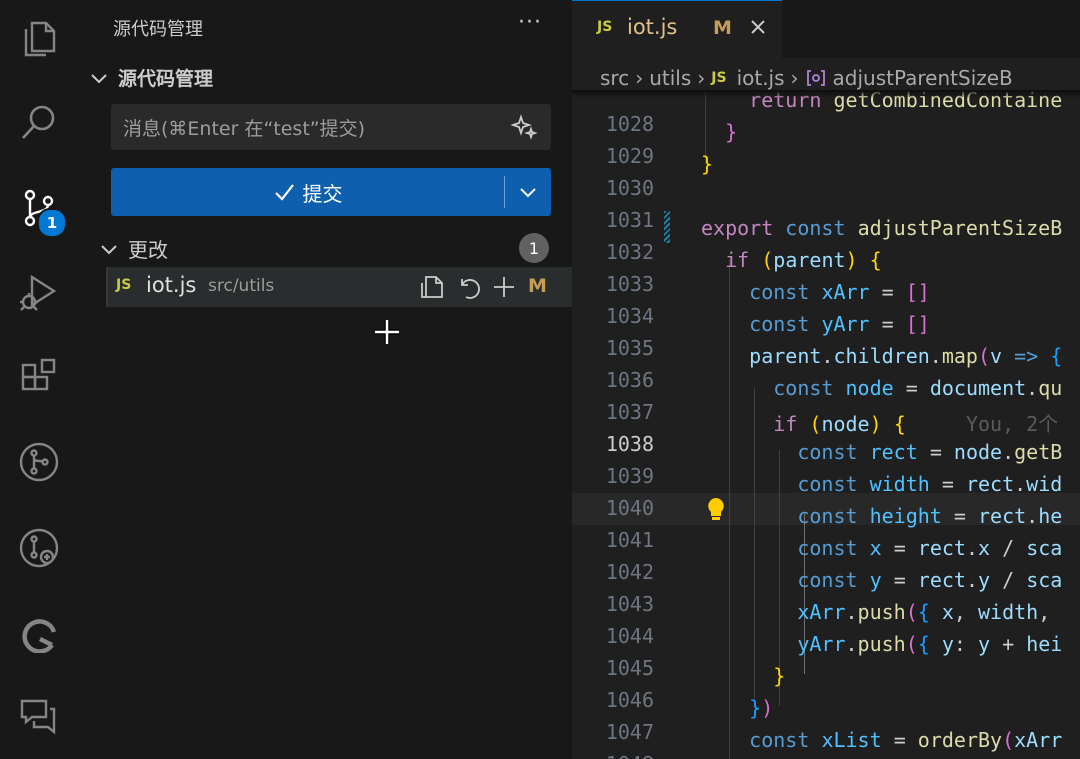  I want to click on breadcrumb-file: iot.js, so click(761, 78).